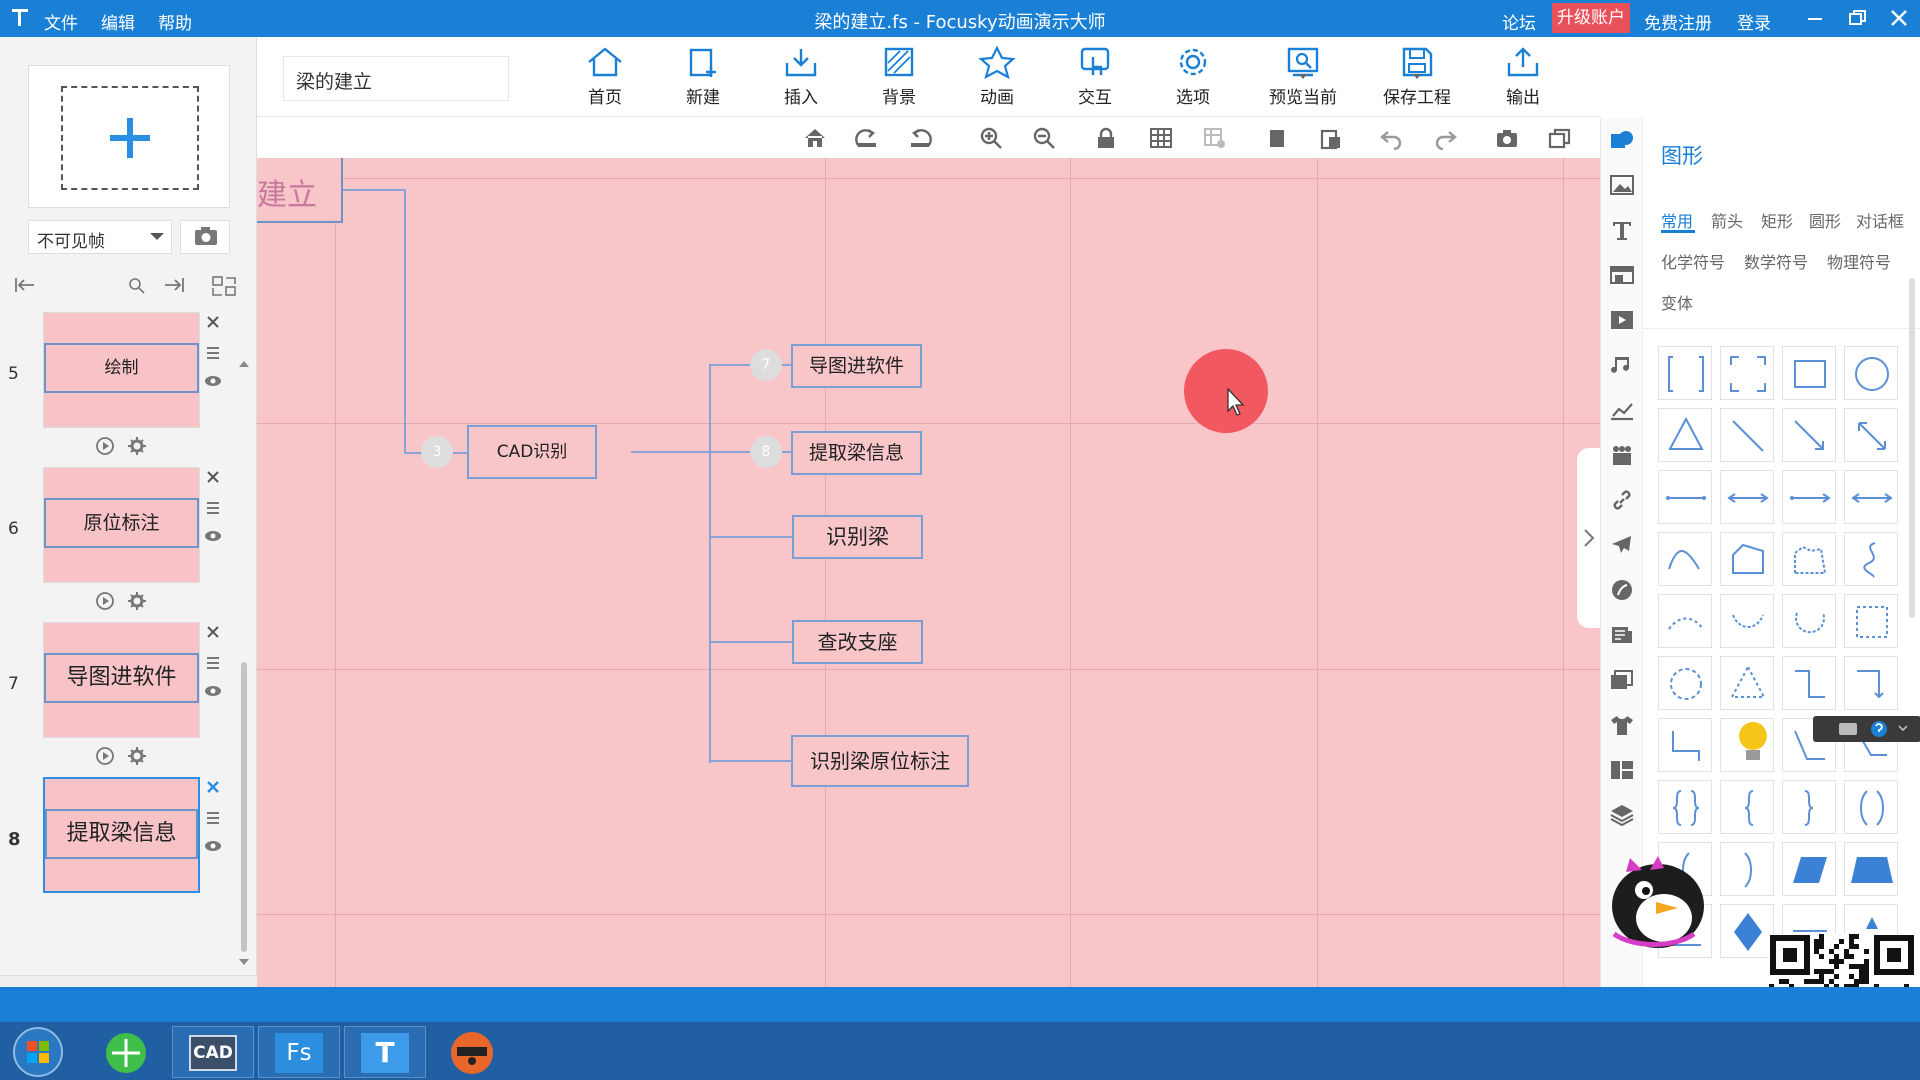  What do you see at coordinates (137, 286) in the screenshot?
I see `search-icon` at bounding box center [137, 286].